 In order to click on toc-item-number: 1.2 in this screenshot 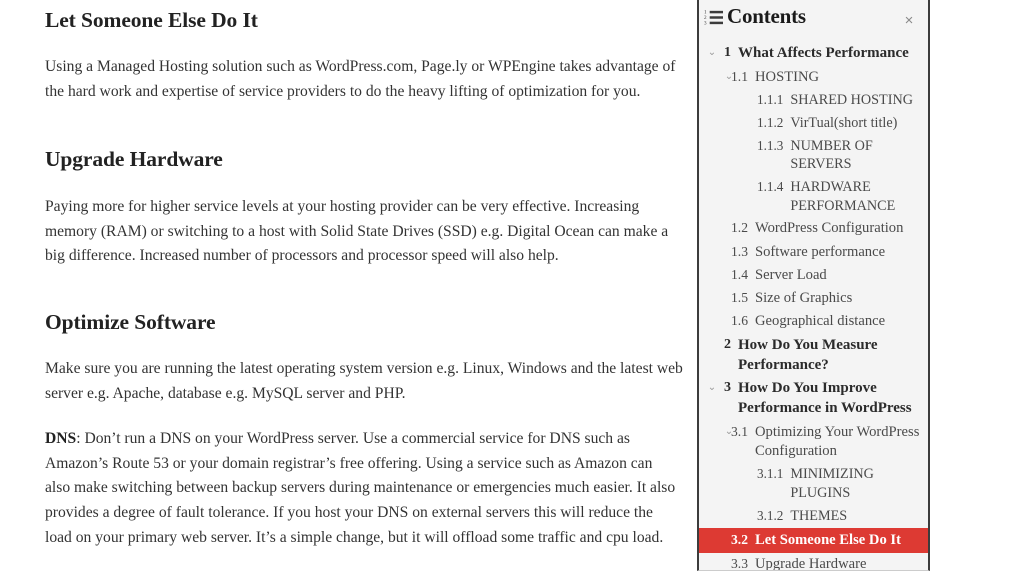, I will do `click(739, 228)`.